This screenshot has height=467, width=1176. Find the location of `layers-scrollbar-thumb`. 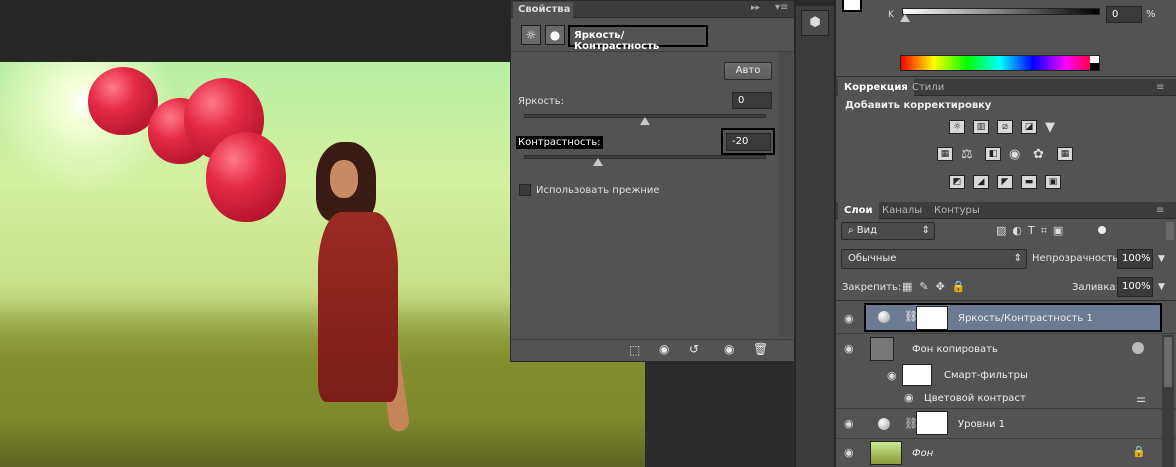

layers-scrollbar-thumb is located at coordinates (1168, 362).